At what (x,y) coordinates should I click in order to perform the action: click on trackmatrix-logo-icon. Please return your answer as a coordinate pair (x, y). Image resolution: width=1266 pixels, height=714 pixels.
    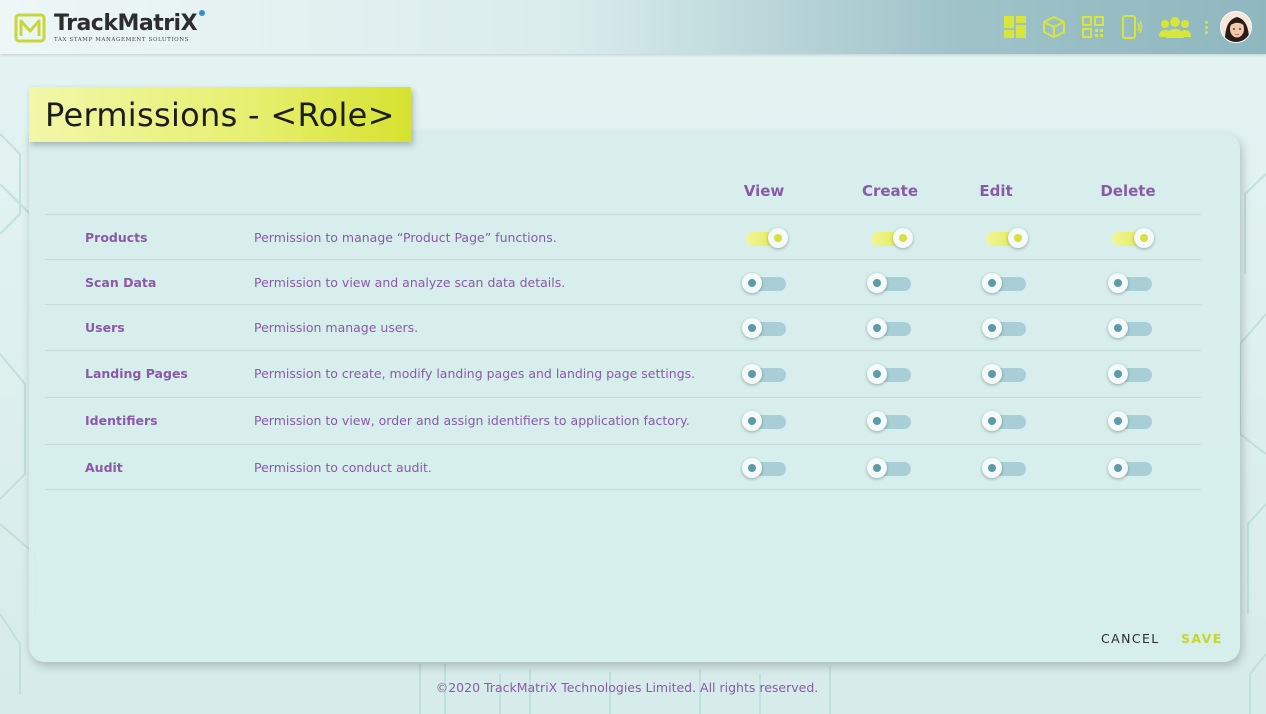
    Looking at the image, I should click on (30, 28).